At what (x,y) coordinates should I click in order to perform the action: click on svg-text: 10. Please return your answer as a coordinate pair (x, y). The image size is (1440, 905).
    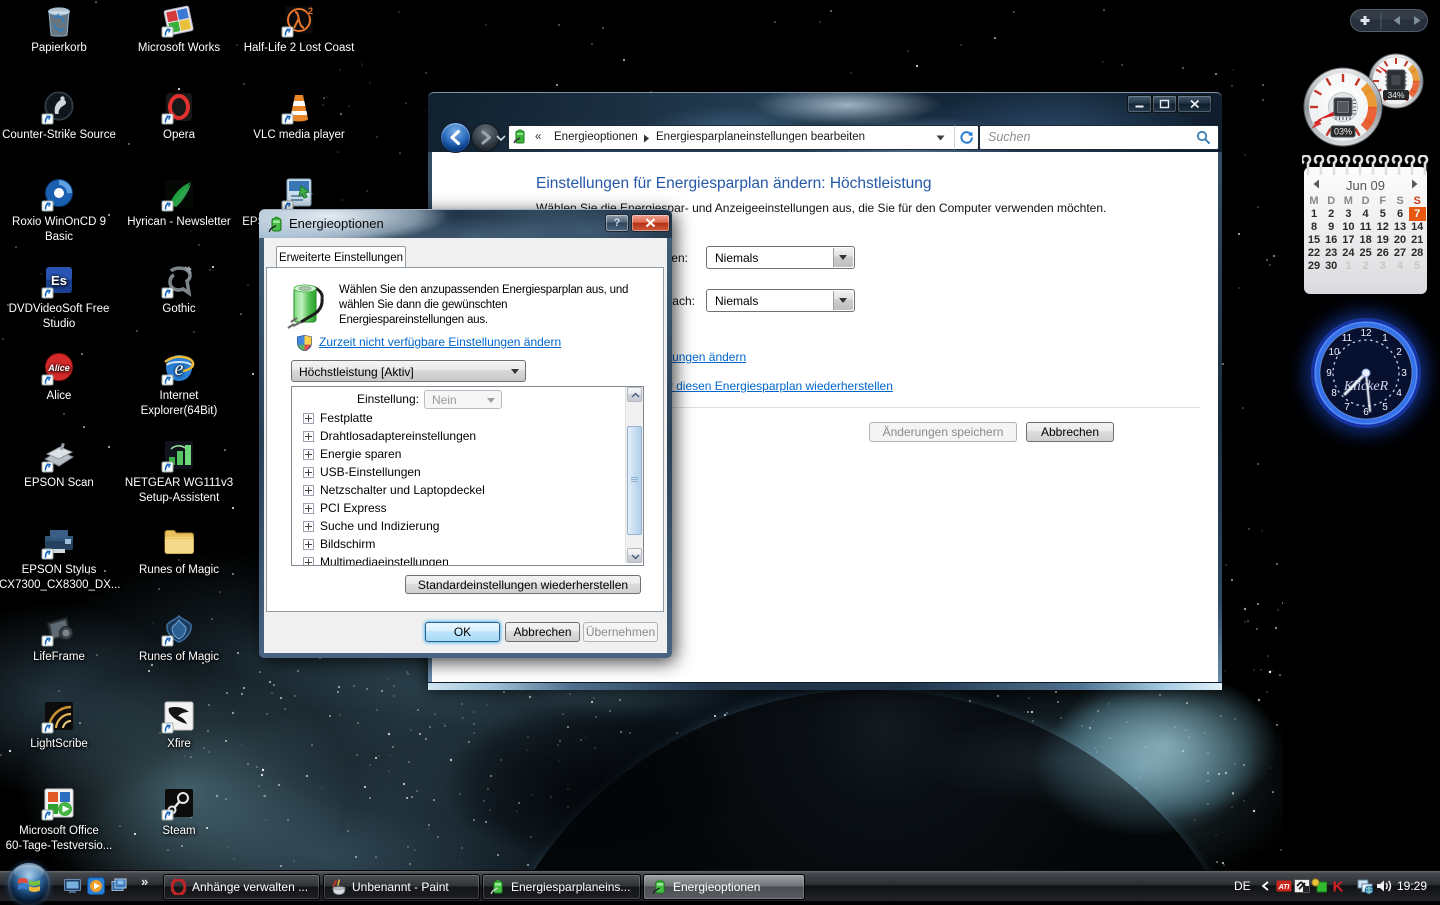
    Looking at the image, I should click on (1334, 352).